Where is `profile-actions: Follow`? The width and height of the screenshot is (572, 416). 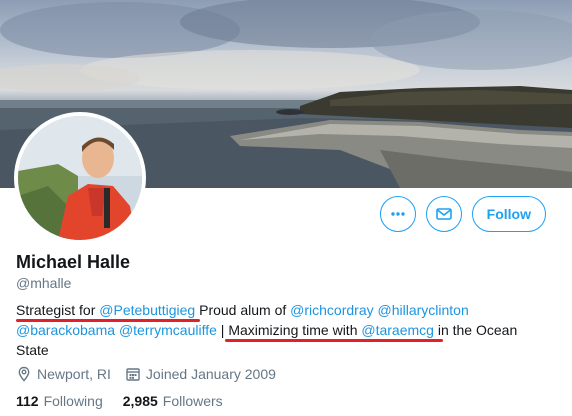 profile-actions: Follow is located at coordinates (462, 214).